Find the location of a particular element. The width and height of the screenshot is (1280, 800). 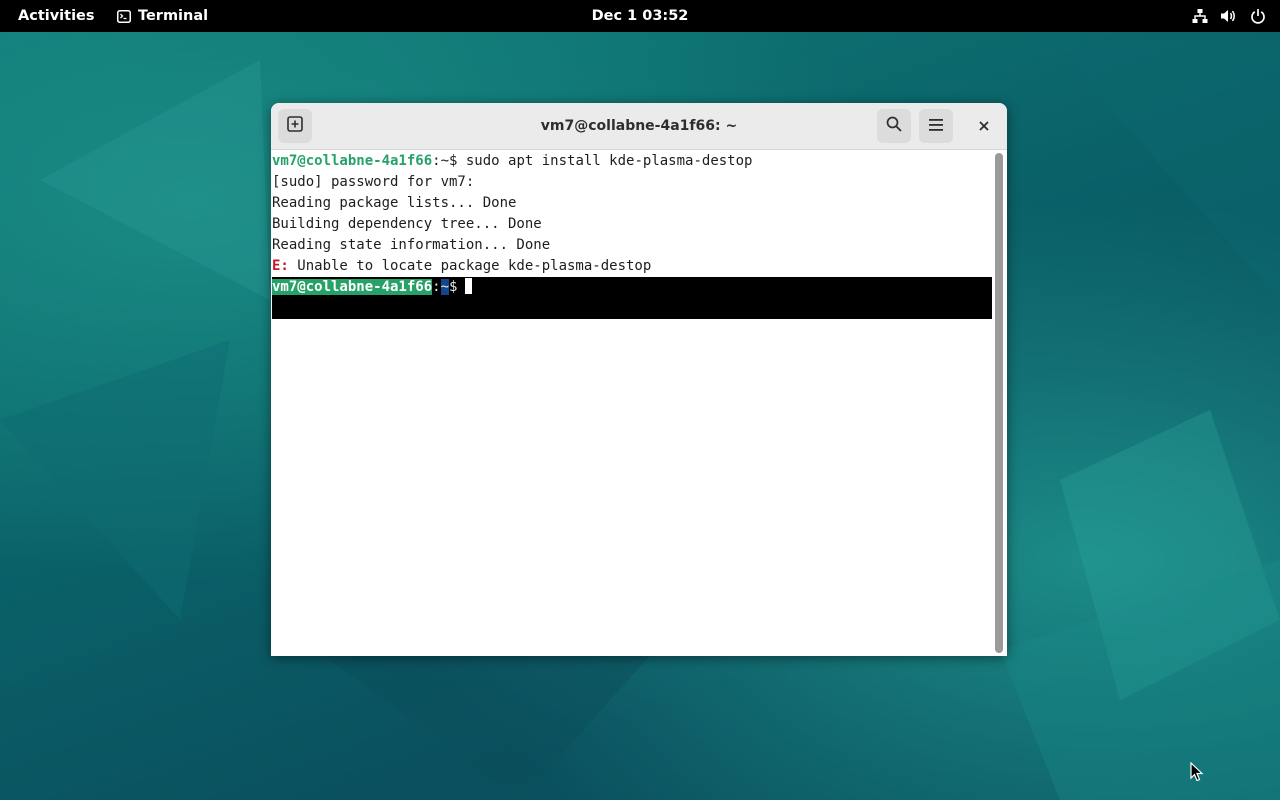

error-prefix: E: is located at coordinates (280, 266).